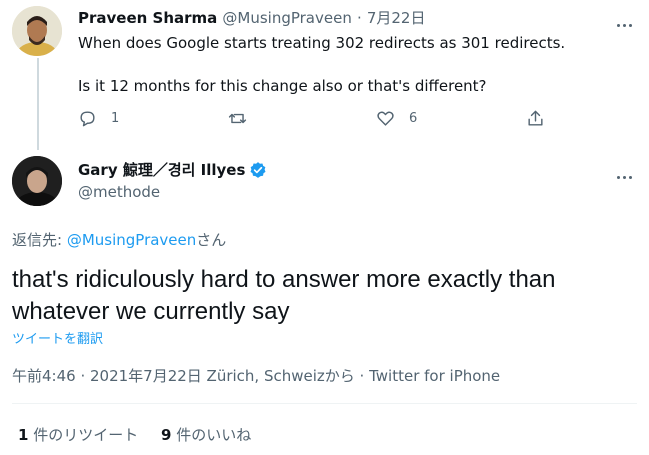 The height and width of the screenshot is (455, 649). I want to click on reply-handle-link: @MusingPraveen, so click(131, 240).